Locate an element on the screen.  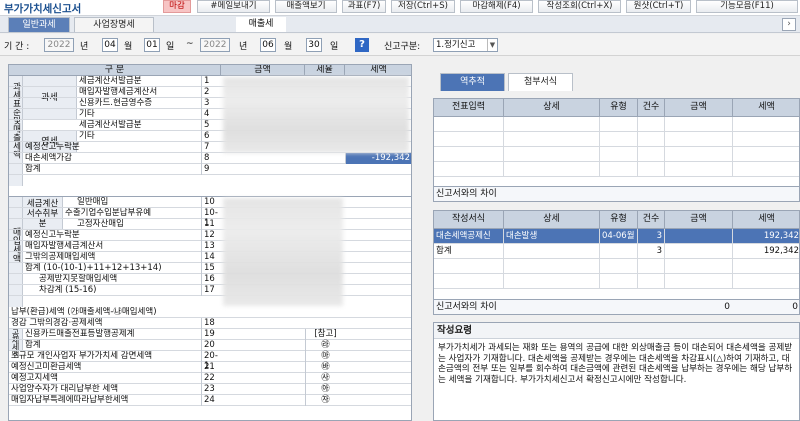
header-form: 작성서식 is located at coordinates (469, 220).